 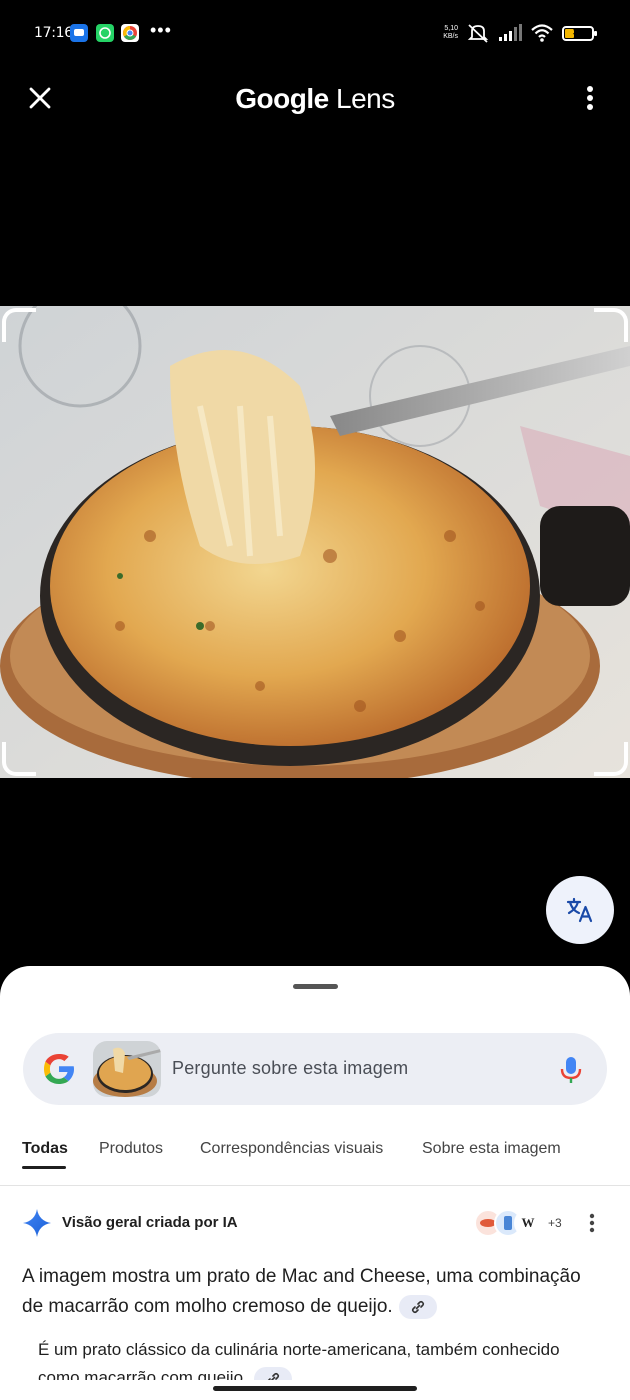 I want to click on wifi-icon, so click(x=542, y=33).